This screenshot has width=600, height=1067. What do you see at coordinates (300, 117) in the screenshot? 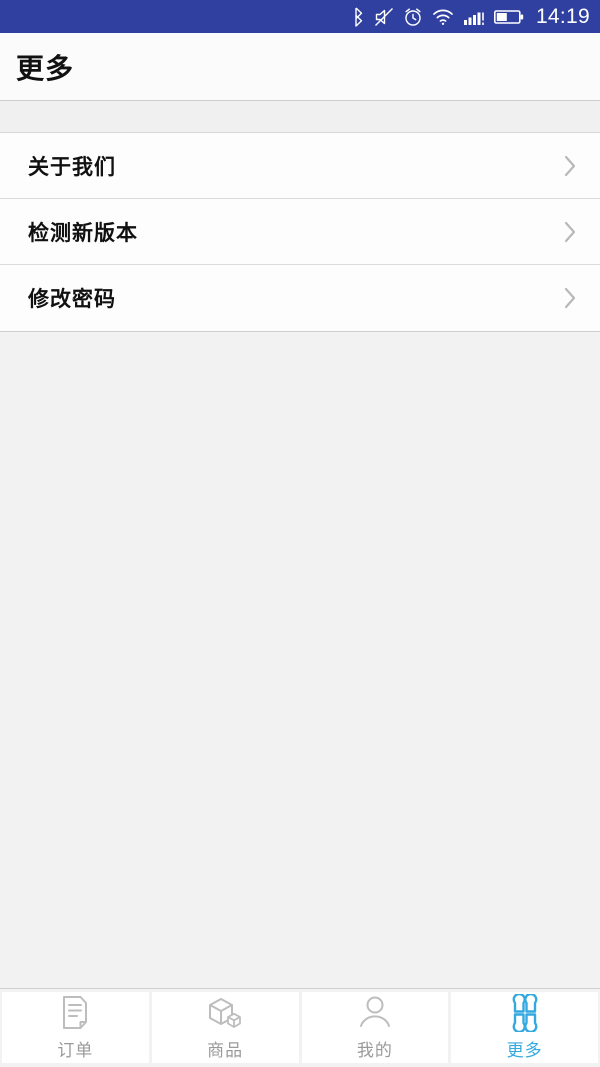
I see `section-spacer` at bounding box center [300, 117].